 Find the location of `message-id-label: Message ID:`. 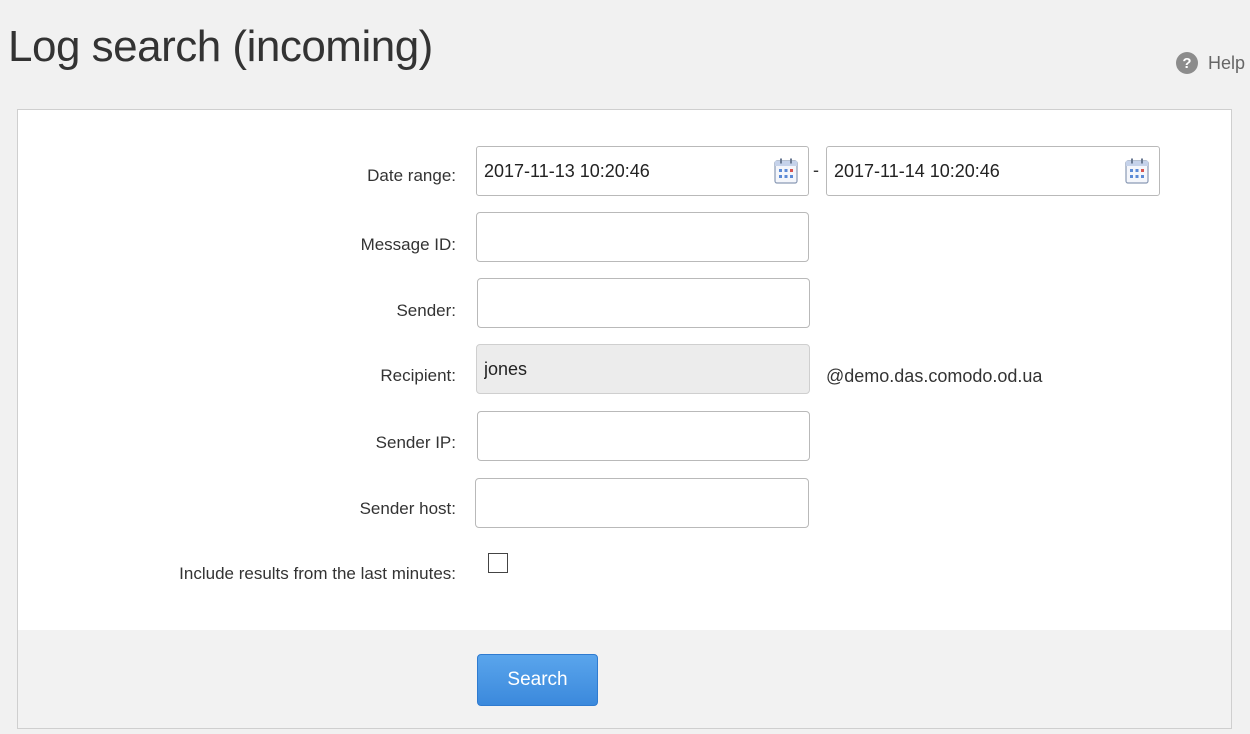

message-id-label: Message ID: is located at coordinates (408, 244).